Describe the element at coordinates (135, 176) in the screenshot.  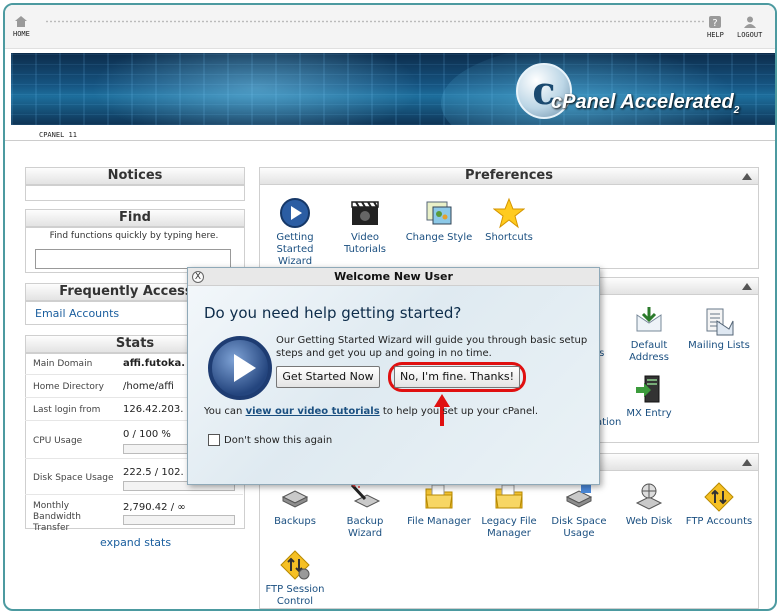
I see `notices-header: Notices` at that location.